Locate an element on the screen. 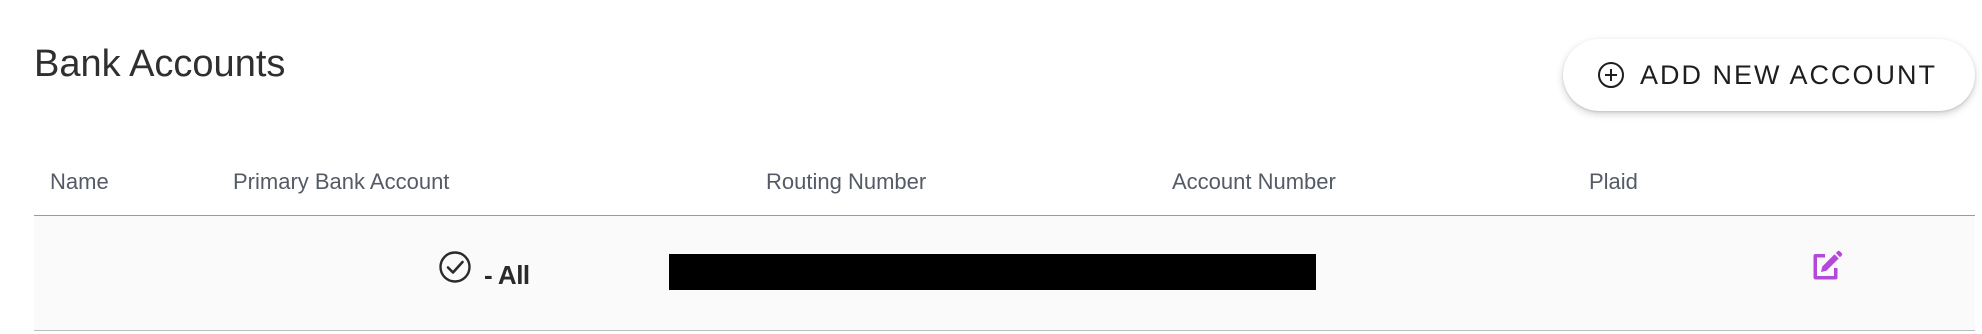  column-header-routing-number: Routing Number is located at coordinates (846, 182).